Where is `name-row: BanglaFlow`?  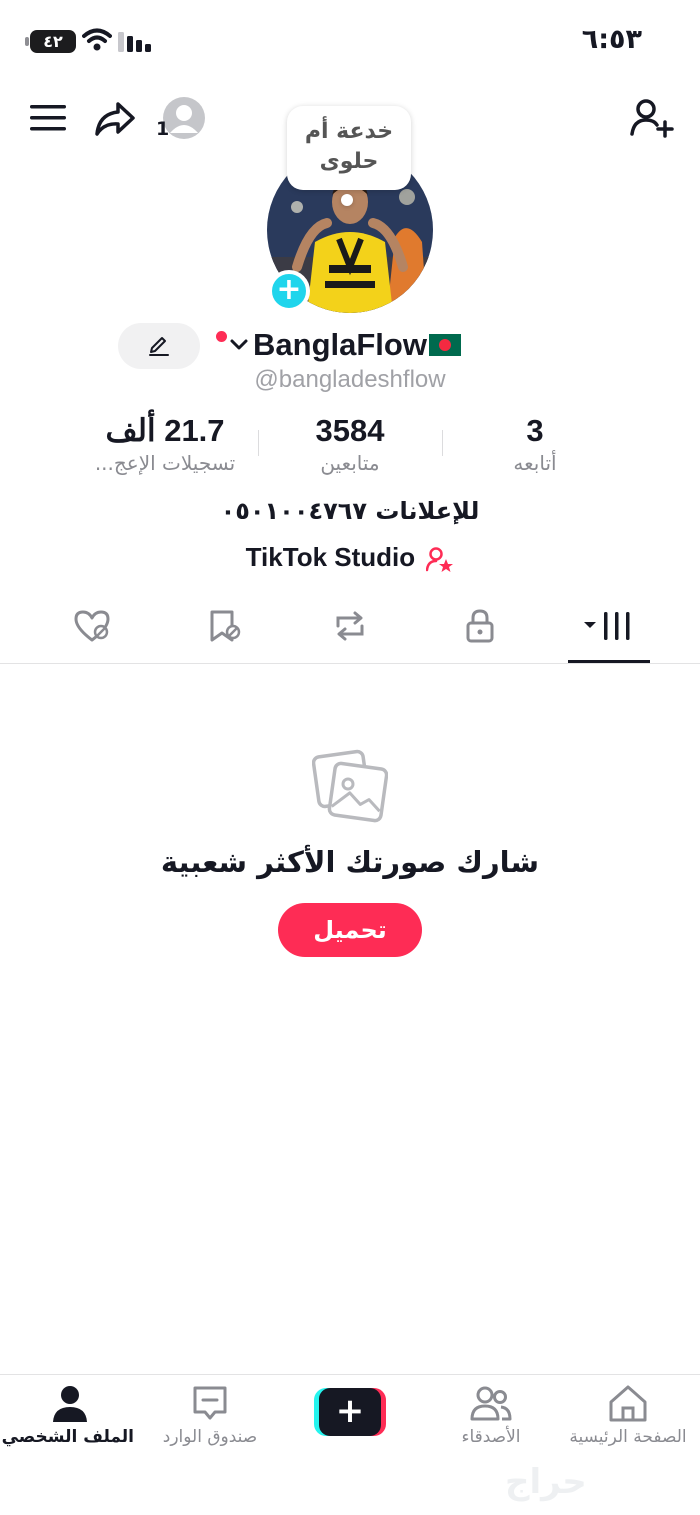
name-row: BanglaFlow is located at coordinates (338, 345).